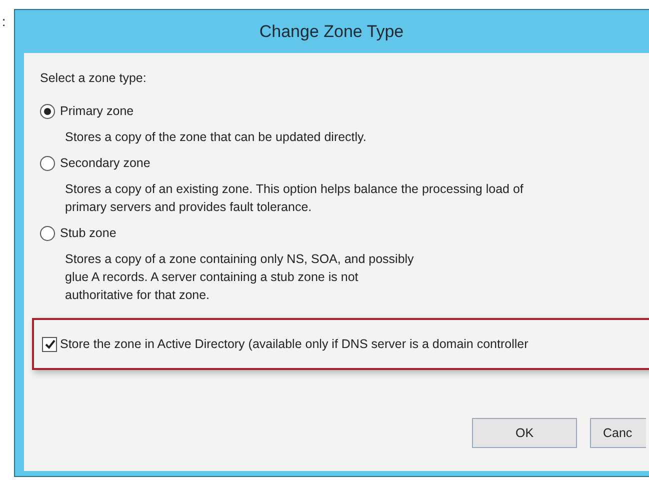 This screenshot has width=649, height=480. I want to click on option-label: Stub zone, so click(88, 233).